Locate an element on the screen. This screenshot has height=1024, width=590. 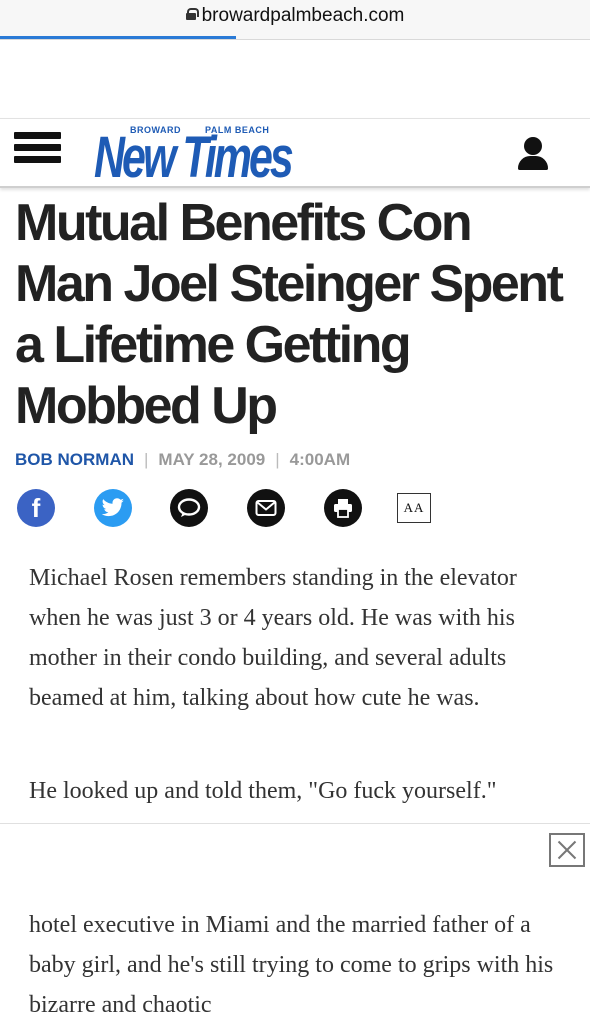
url-text: browardpalmbeach.com is located at coordinates (303, 15).